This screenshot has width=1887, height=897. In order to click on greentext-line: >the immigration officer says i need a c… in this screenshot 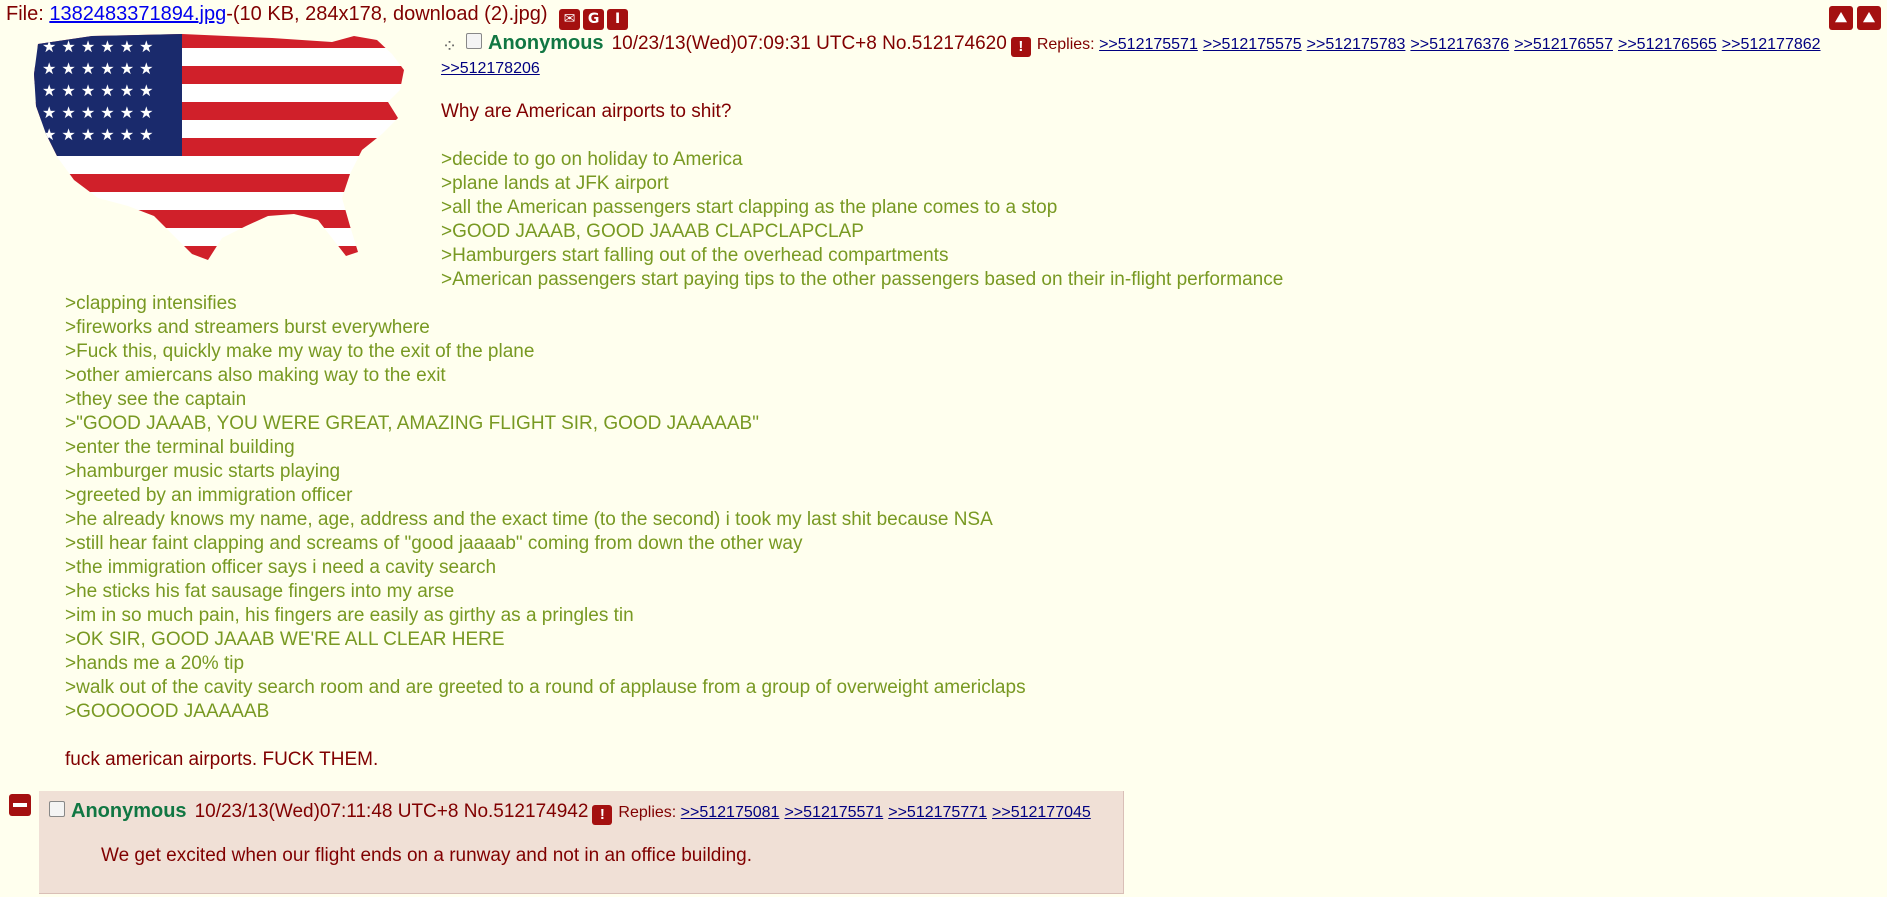, I will do `click(281, 567)`.